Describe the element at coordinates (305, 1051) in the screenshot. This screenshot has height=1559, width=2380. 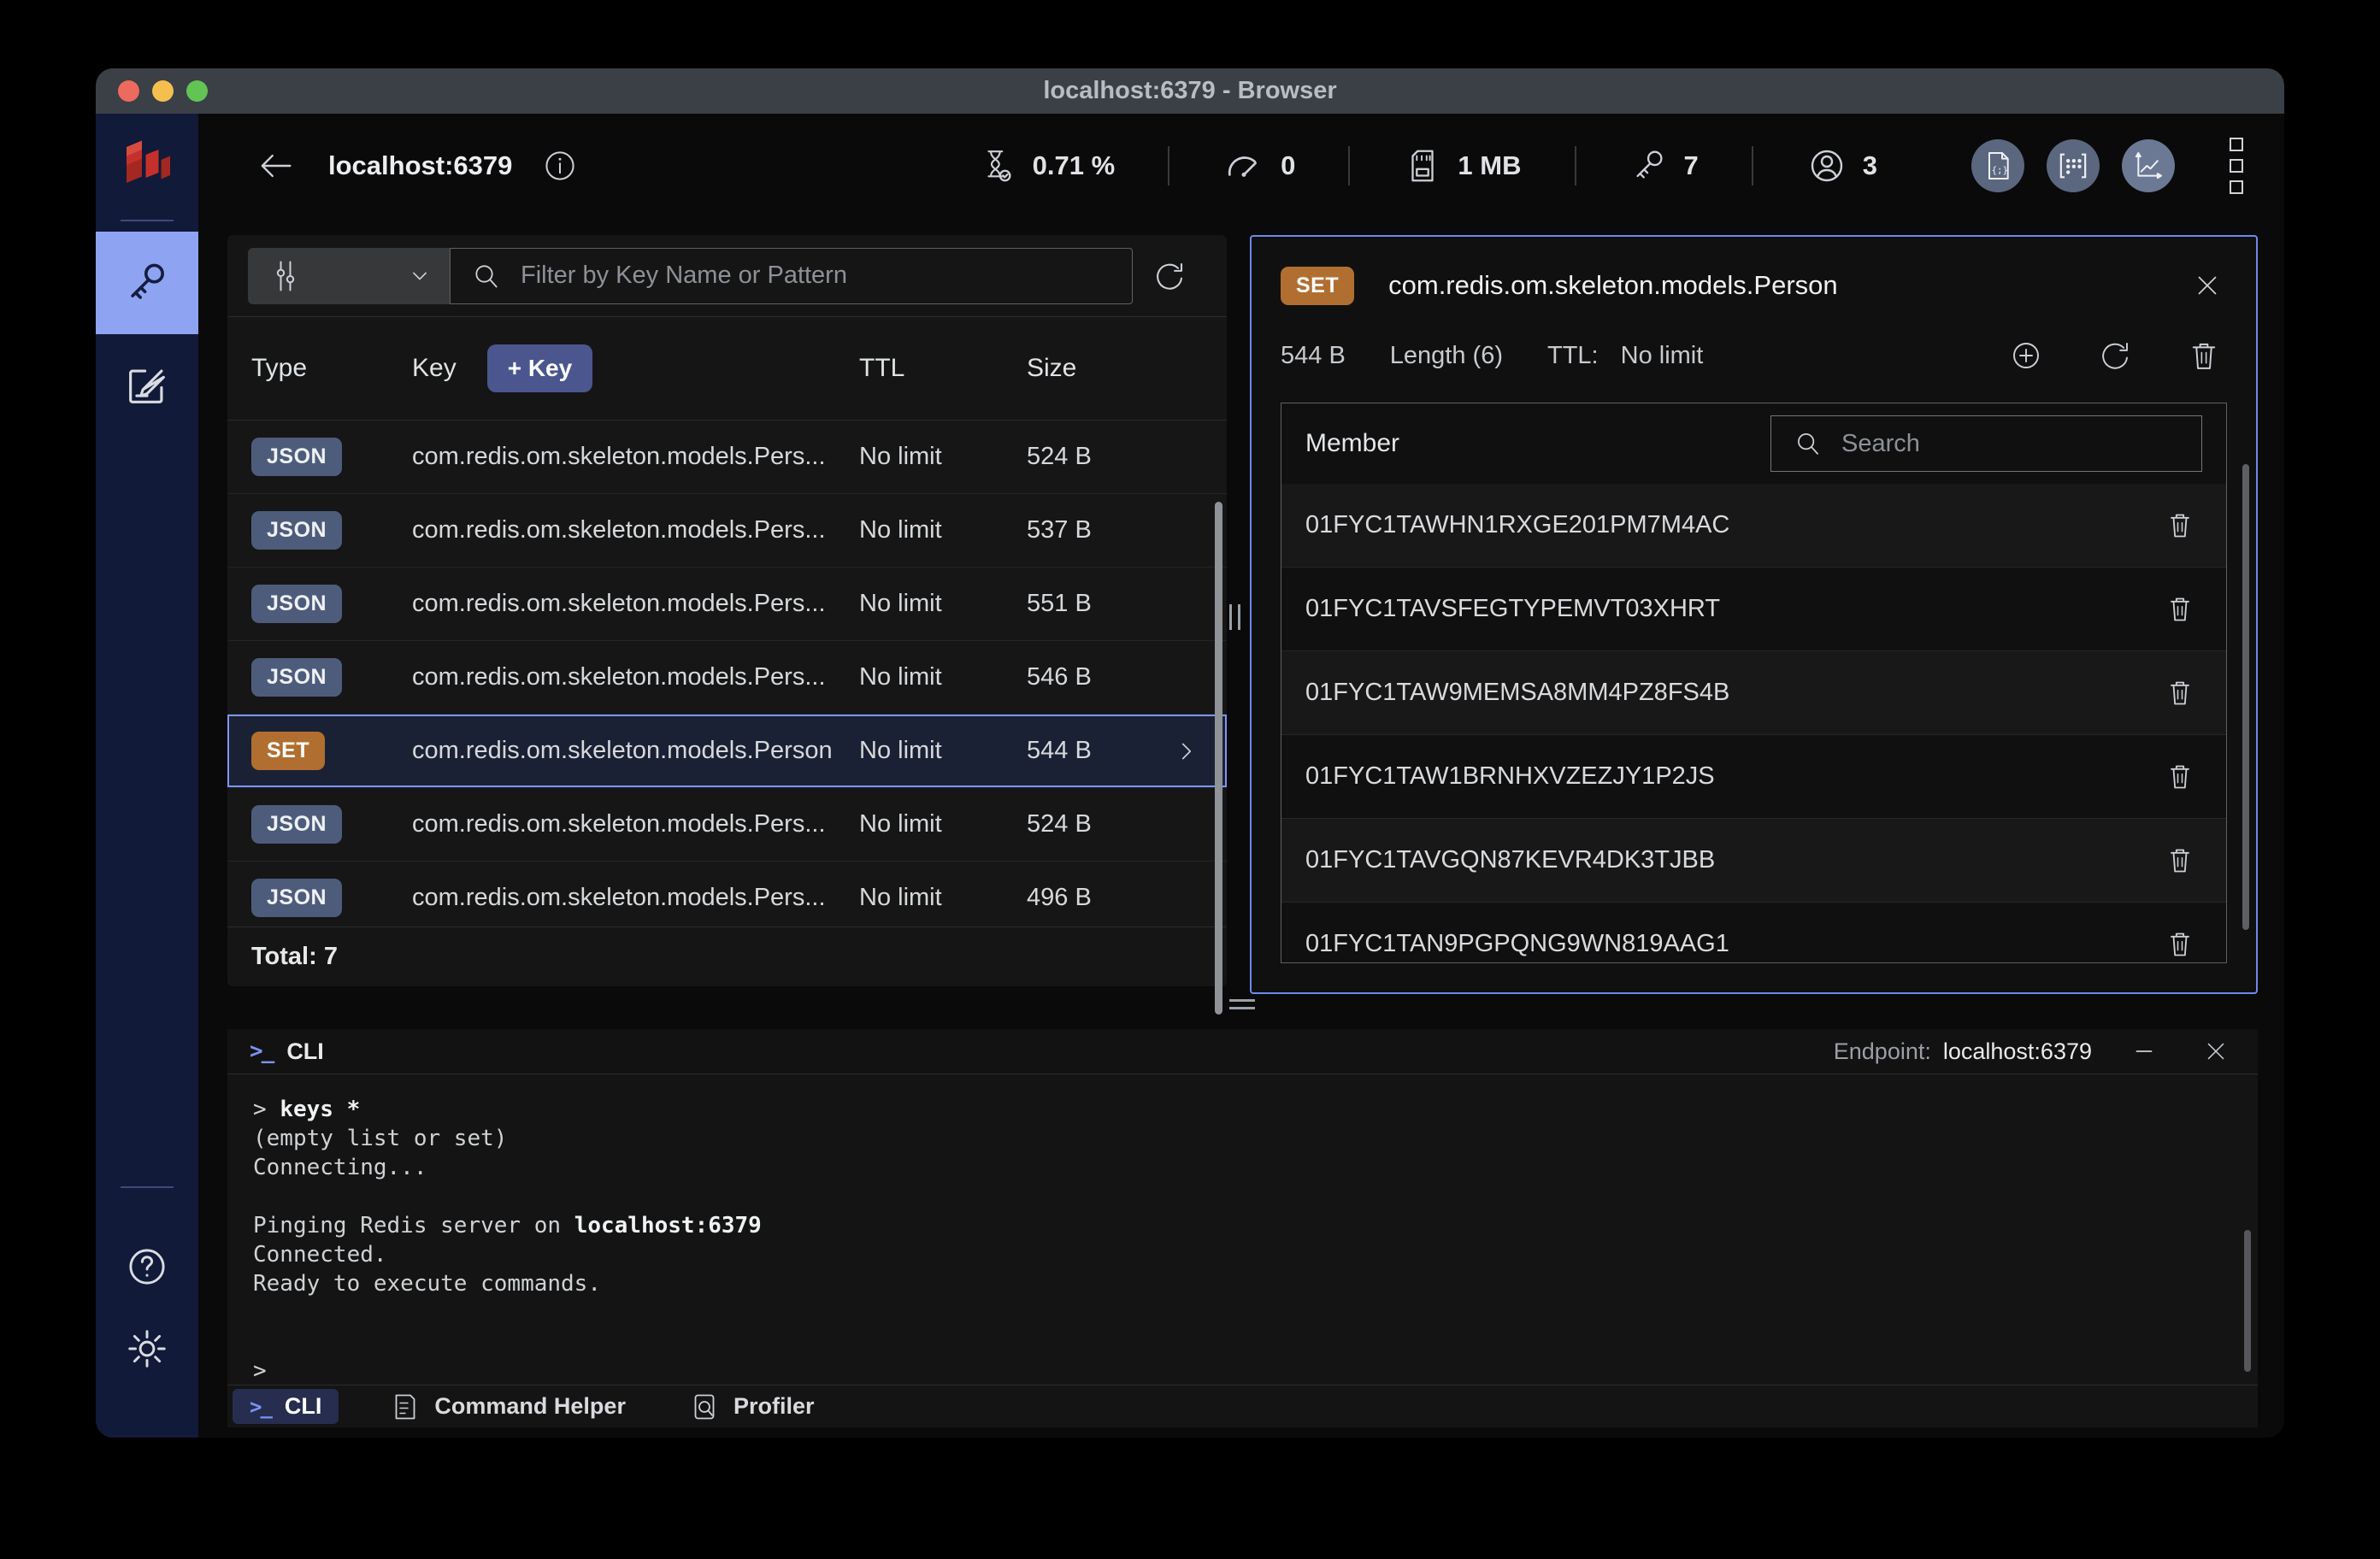
I see `cli-title: CLI` at that location.